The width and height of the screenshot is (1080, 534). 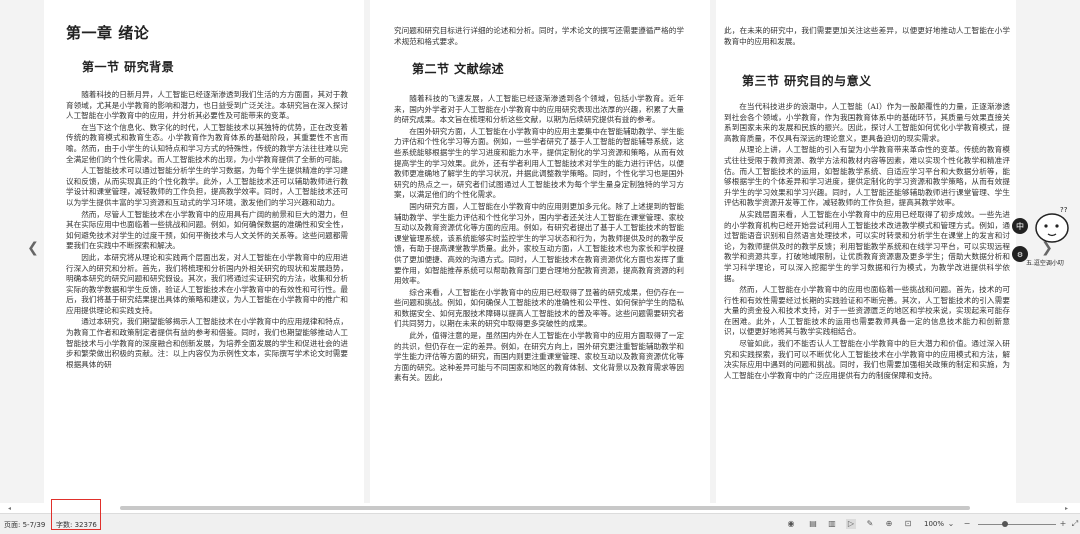 What do you see at coordinates (458, 69) in the screenshot?
I see `section2-title: 第二节 文献综述` at bounding box center [458, 69].